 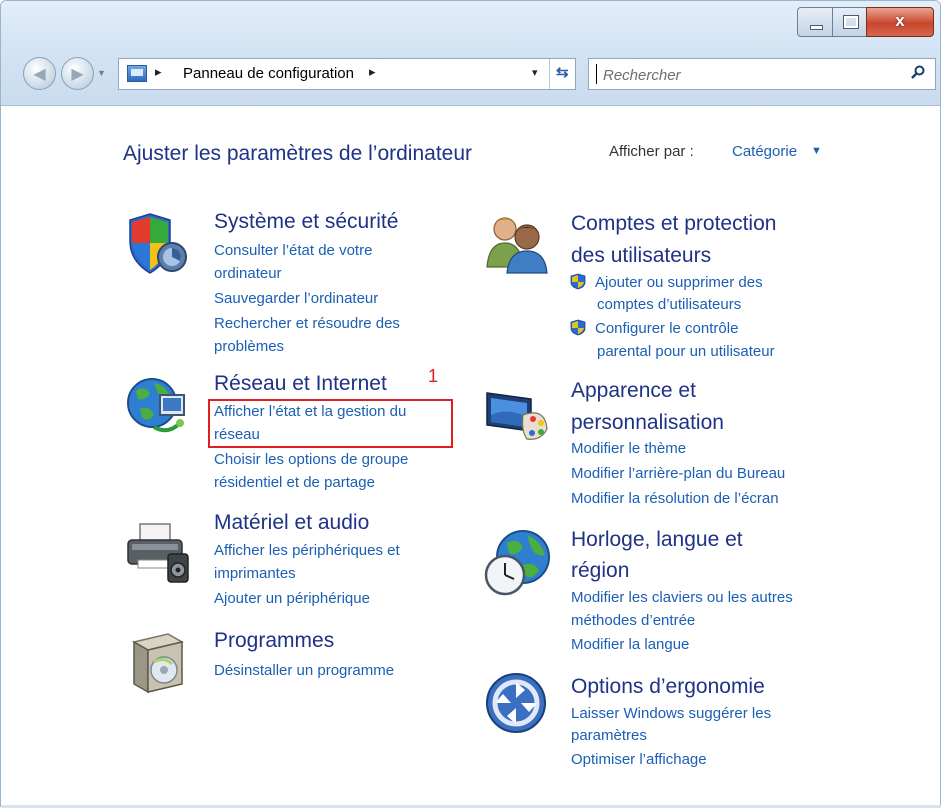 I want to click on category-title: Système et sécurité, so click(x=306, y=222).